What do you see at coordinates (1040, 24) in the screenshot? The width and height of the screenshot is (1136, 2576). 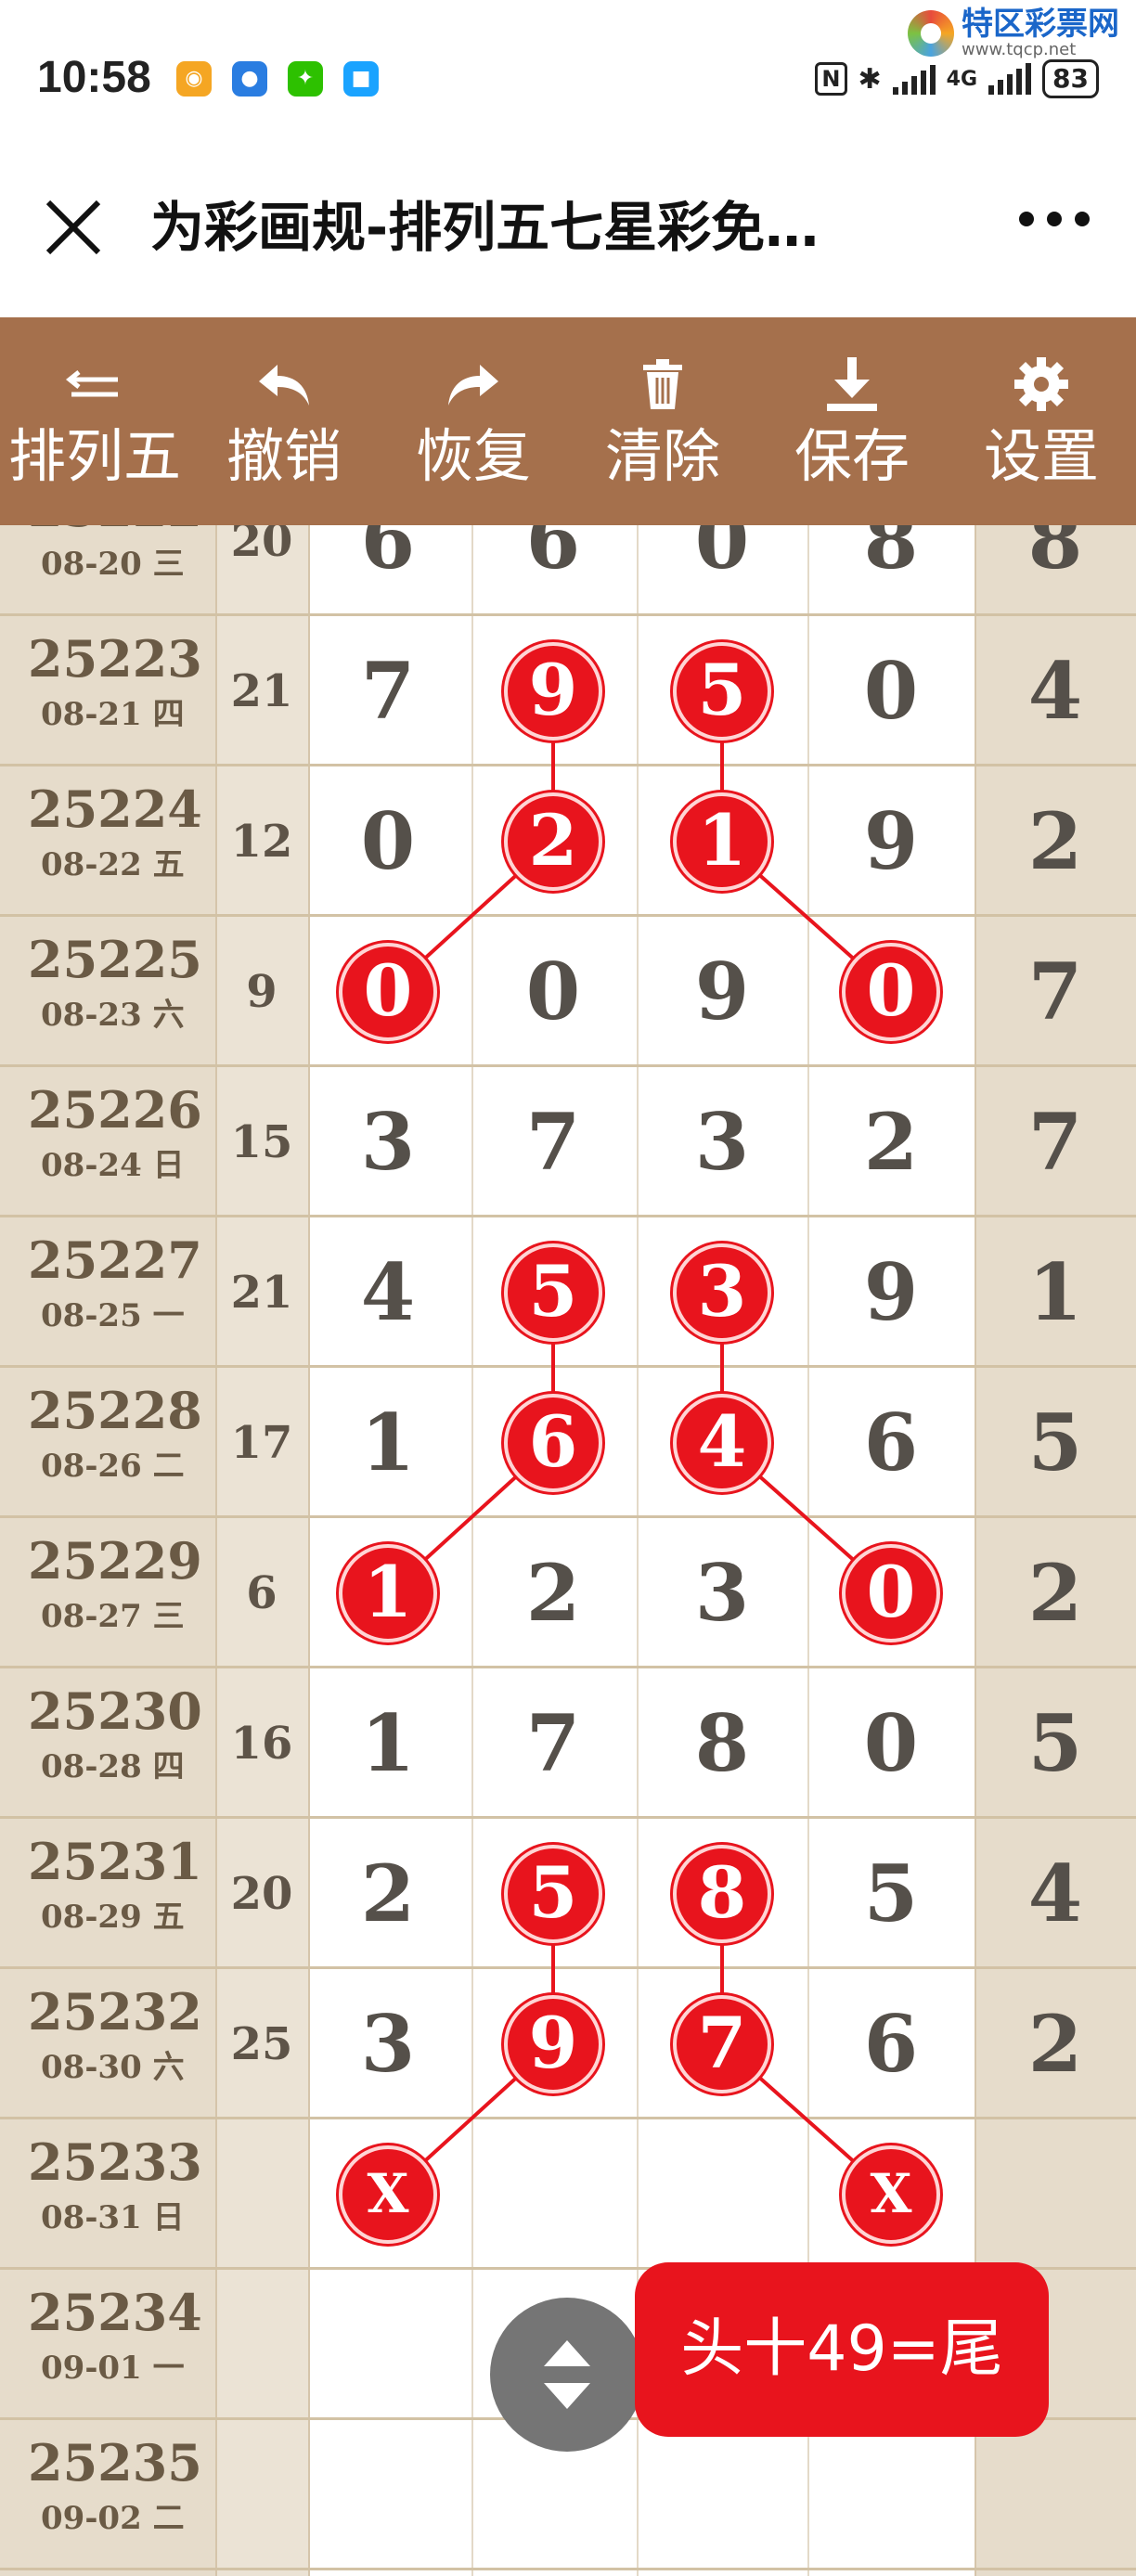 I see `watermark-title: 特区彩票网` at bounding box center [1040, 24].